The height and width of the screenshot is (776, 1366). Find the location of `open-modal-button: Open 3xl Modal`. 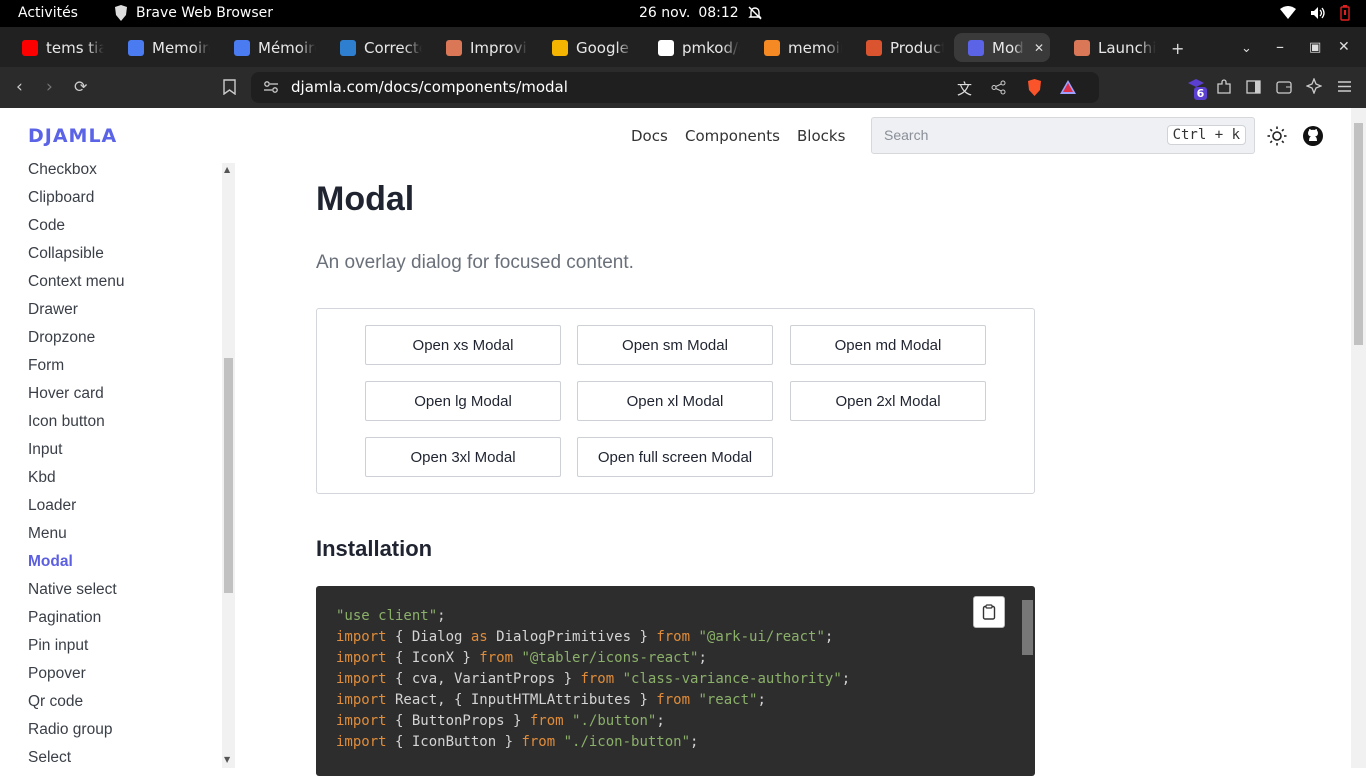

open-modal-button: Open 3xl Modal is located at coordinates (463, 457).